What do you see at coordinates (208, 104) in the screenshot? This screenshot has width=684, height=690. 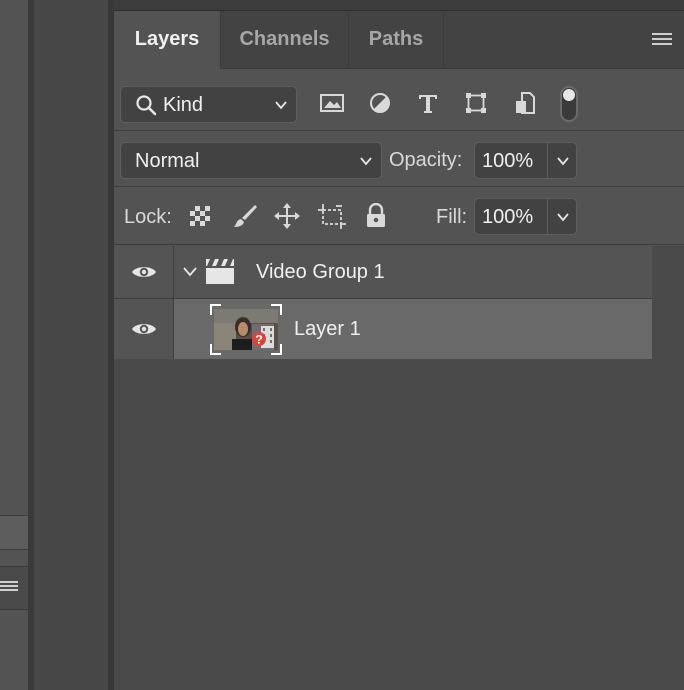 I see `filter-kind-dropdown: Kind` at bounding box center [208, 104].